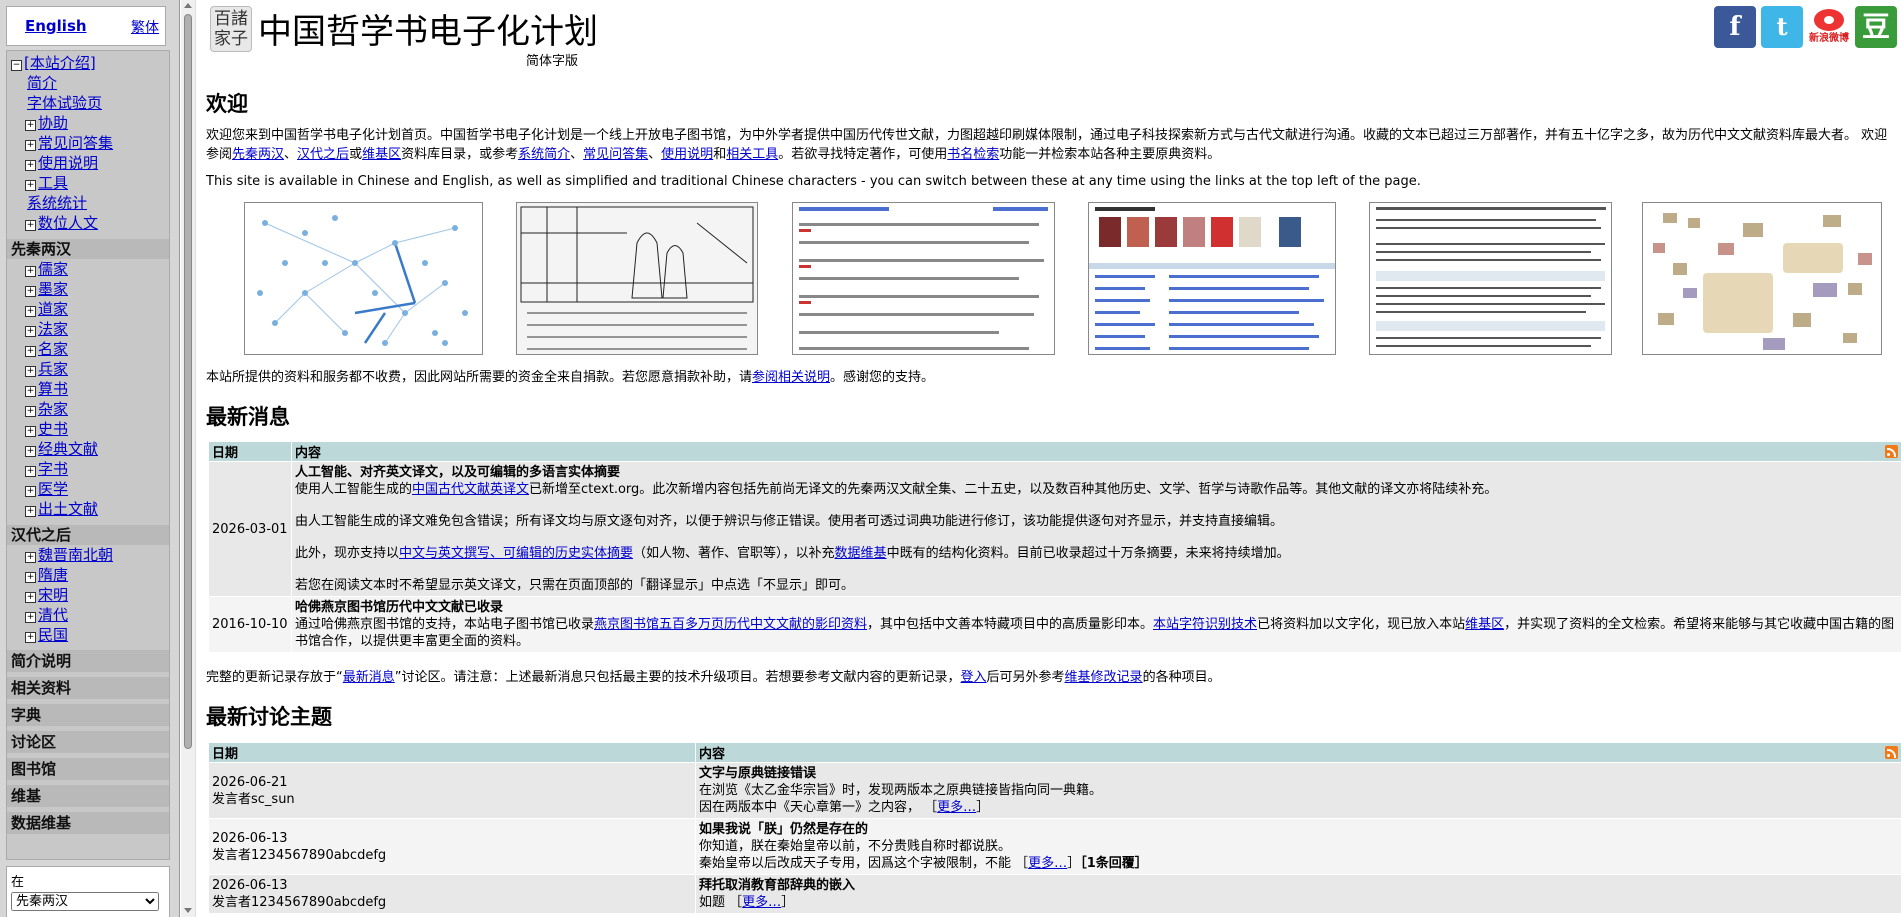  Describe the element at coordinates (88, 742) in the screenshot. I see `sidebar-section: 讨论区` at that location.